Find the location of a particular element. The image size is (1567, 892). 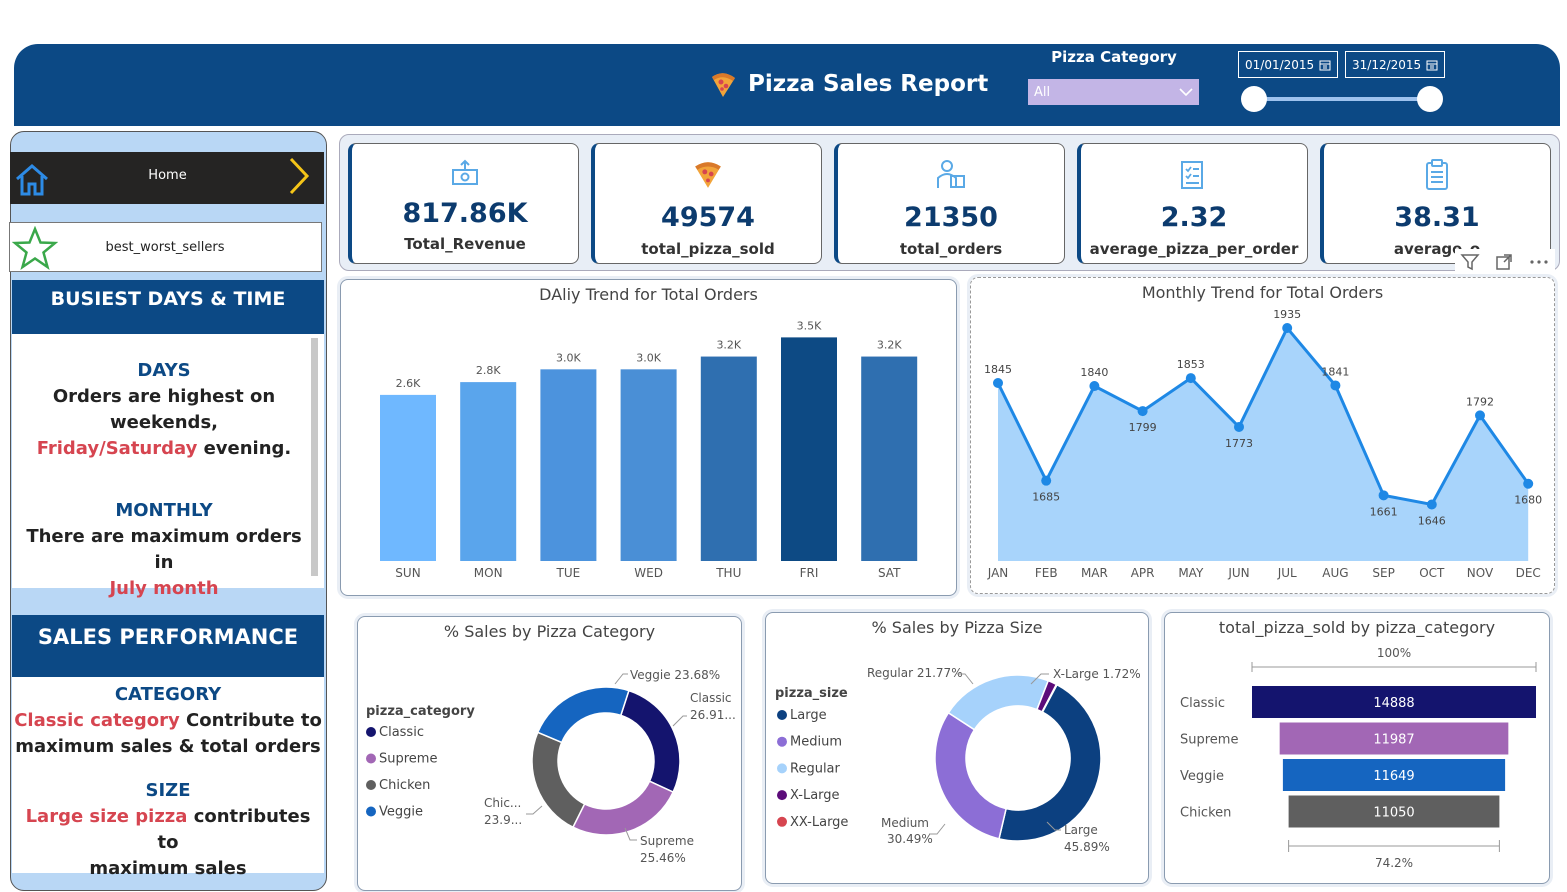

monthly-tick-label: AUG is located at coordinates (1335, 573).